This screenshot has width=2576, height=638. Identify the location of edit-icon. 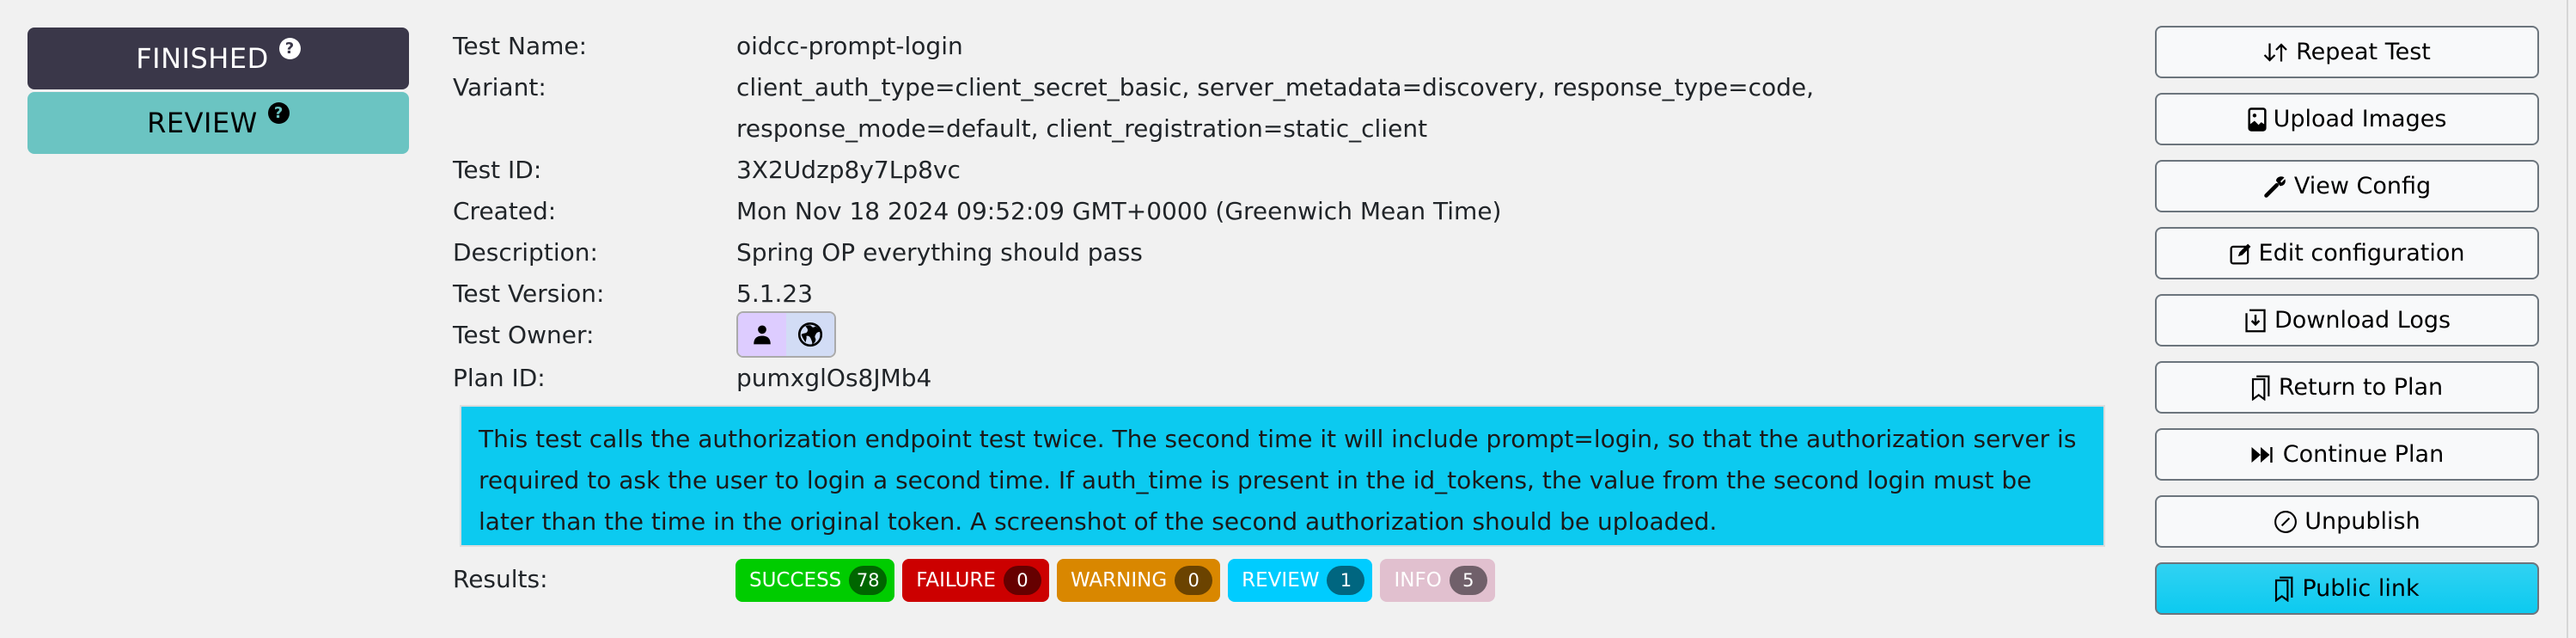
(2241, 253).